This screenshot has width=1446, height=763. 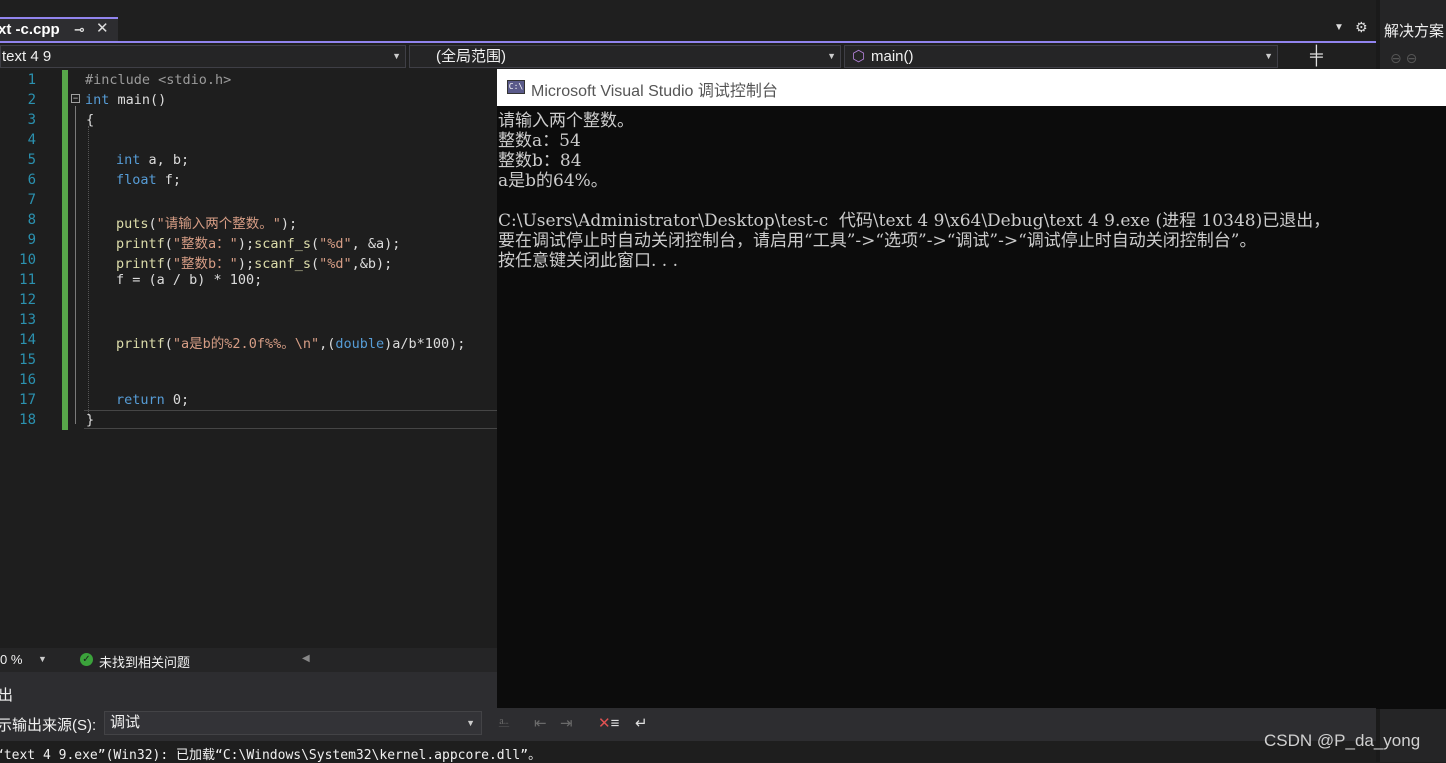 What do you see at coordinates (79, 30) in the screenshot?
I see `pin-icon: ⊸` at bounding box center [79, 30].